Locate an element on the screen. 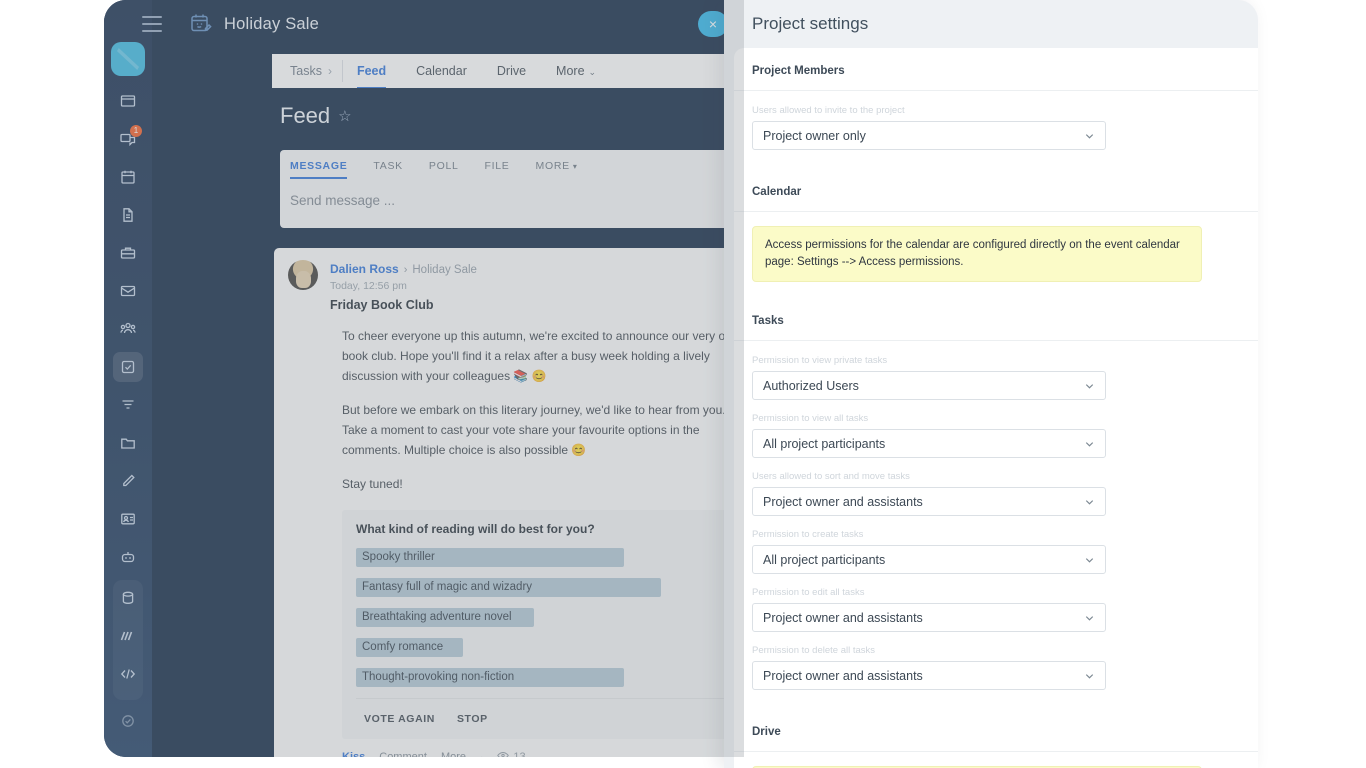 This screenshot has height=768, width=1366. sidebar-item-news-icon is located at coordinates (128, 101).